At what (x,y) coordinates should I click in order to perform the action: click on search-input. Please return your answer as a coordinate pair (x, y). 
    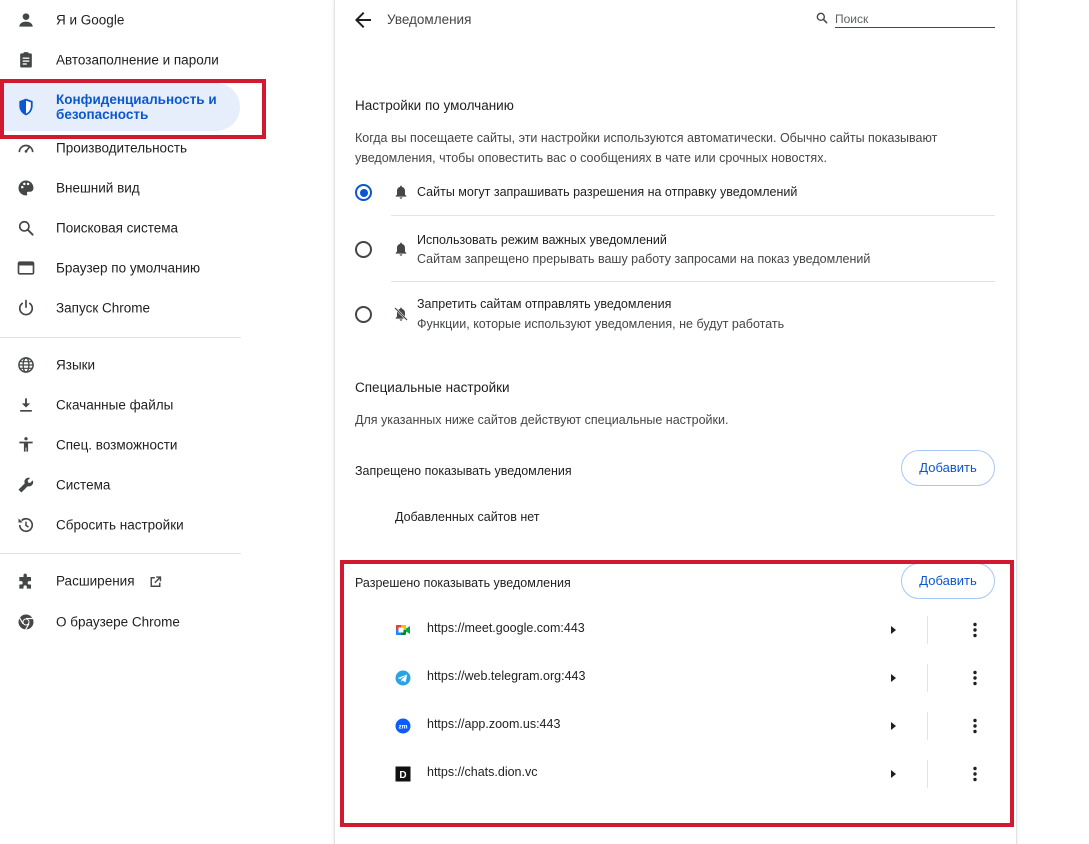
    Looking at the image, I should click on (915, 19).